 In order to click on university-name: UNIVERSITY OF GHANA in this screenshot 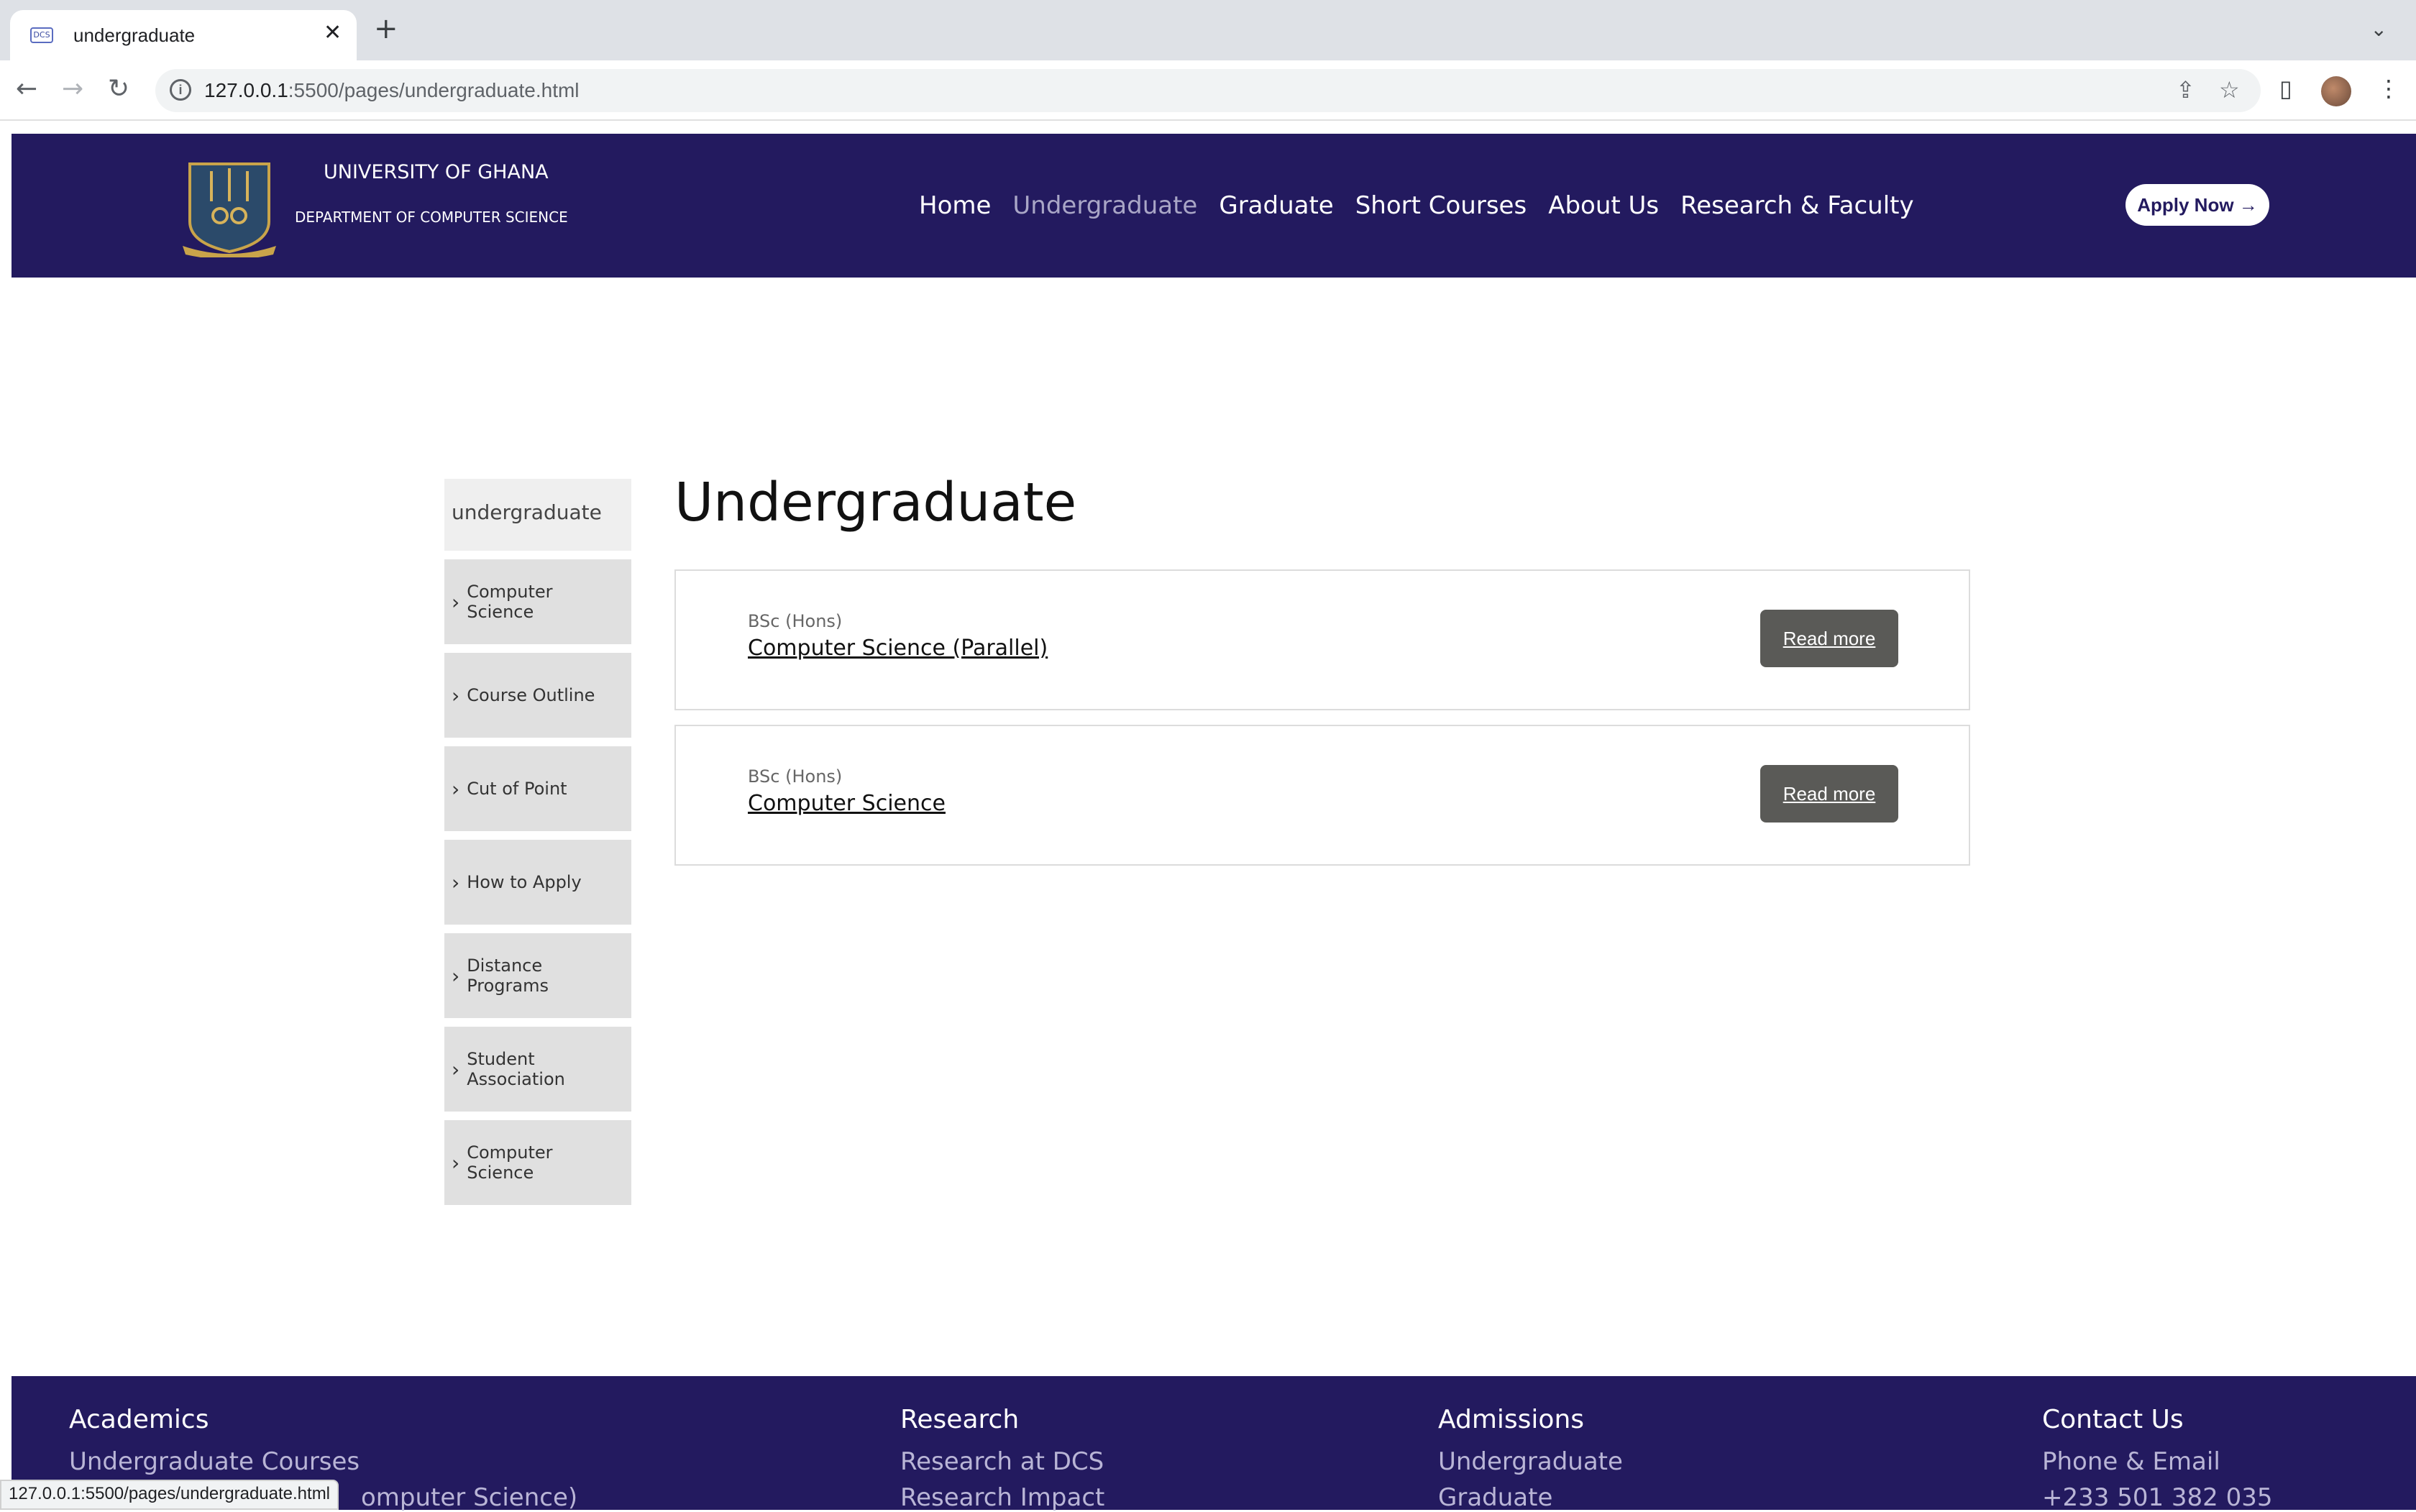, I will do `click(436, 172)`.